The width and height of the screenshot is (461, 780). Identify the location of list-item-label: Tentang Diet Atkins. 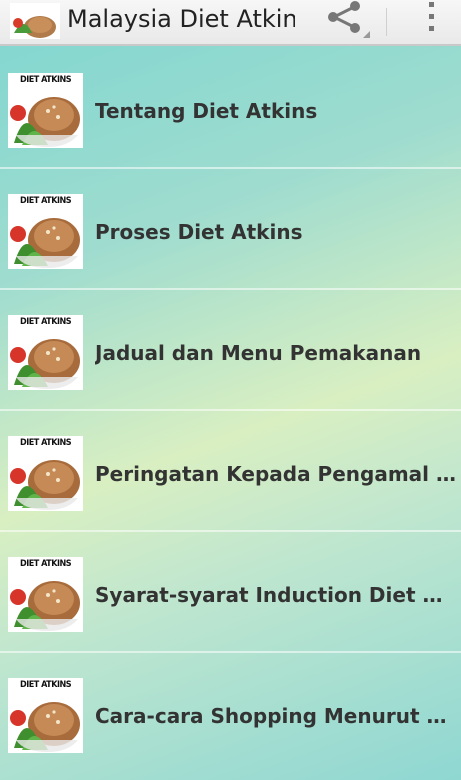
(206, 111).